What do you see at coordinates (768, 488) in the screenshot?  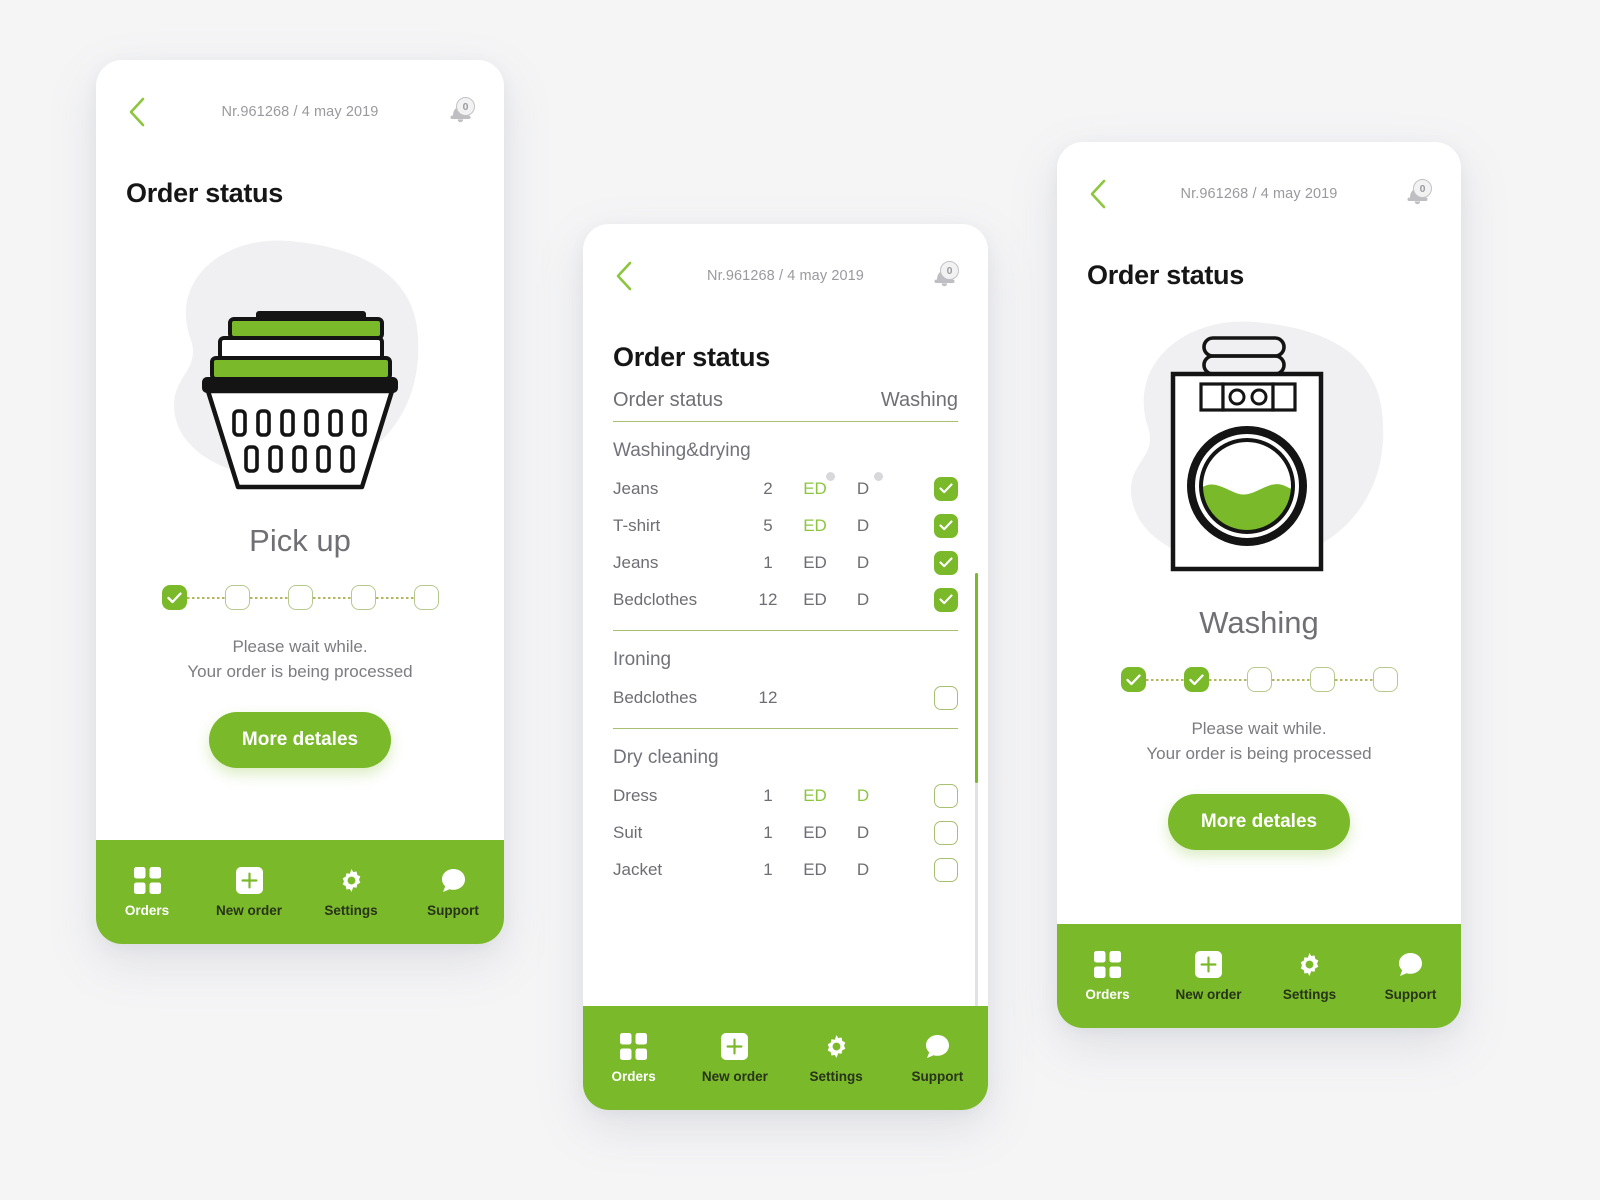 I see `item-quantity: 2` at bounding box center [768, 488].